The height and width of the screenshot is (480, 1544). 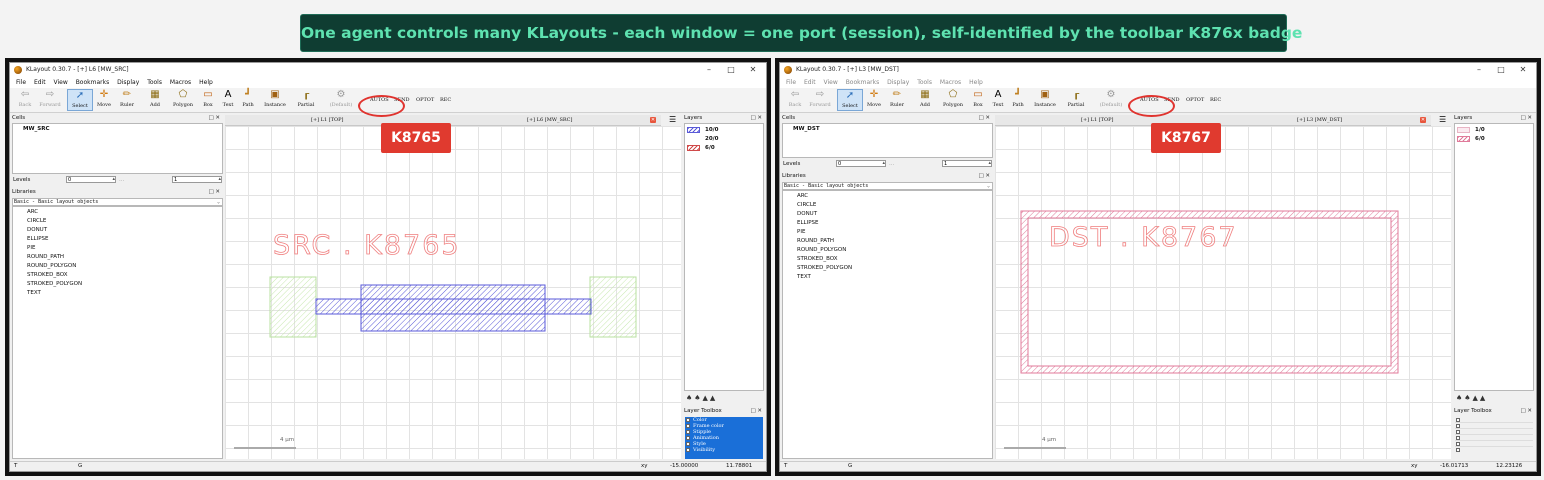 I want to click on title-bar: KLayout 0.30.7 - [+] L3 [MW_DST] – □ ✕, so click(x=1158, y=70).